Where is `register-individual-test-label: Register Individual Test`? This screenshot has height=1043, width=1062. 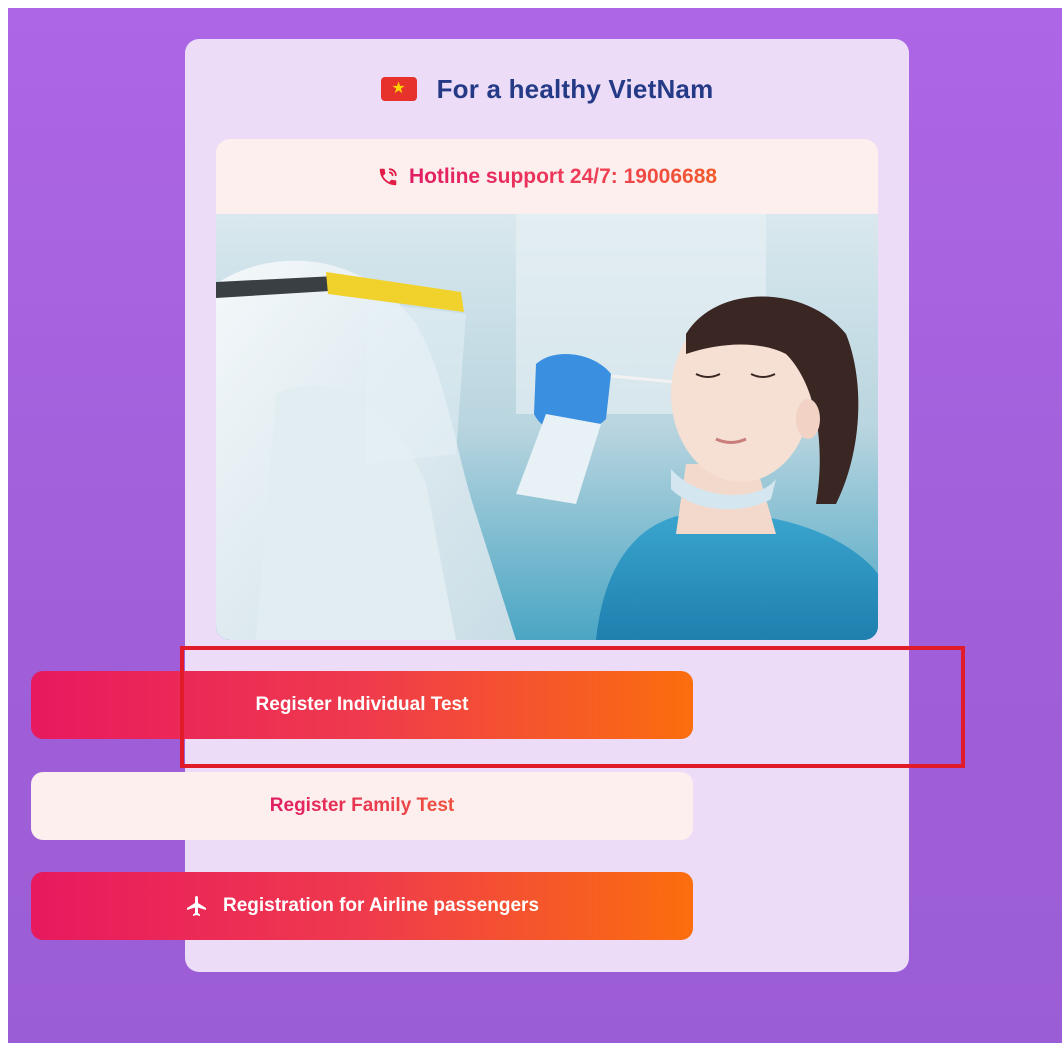
register-individual-test-label: Register Individual Test is located at coordinates (362, 704).